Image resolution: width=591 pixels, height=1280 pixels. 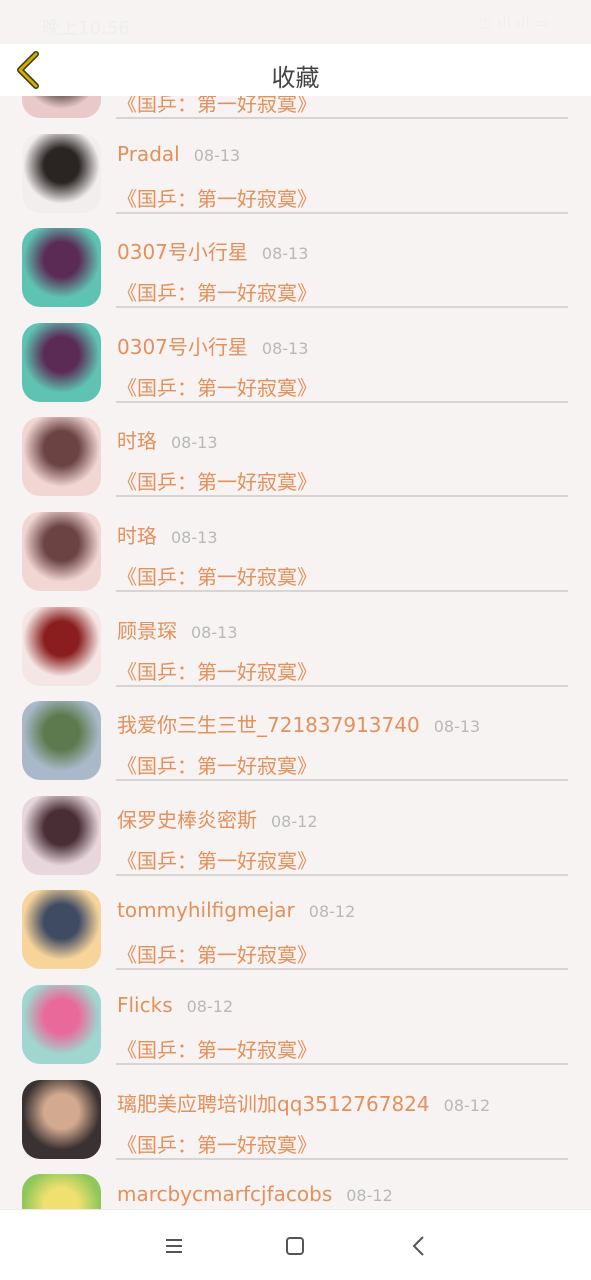 I want to click on status-bar: 晚上10:56 ◫ ıll ıll ▭, so click(x=295, y=22).